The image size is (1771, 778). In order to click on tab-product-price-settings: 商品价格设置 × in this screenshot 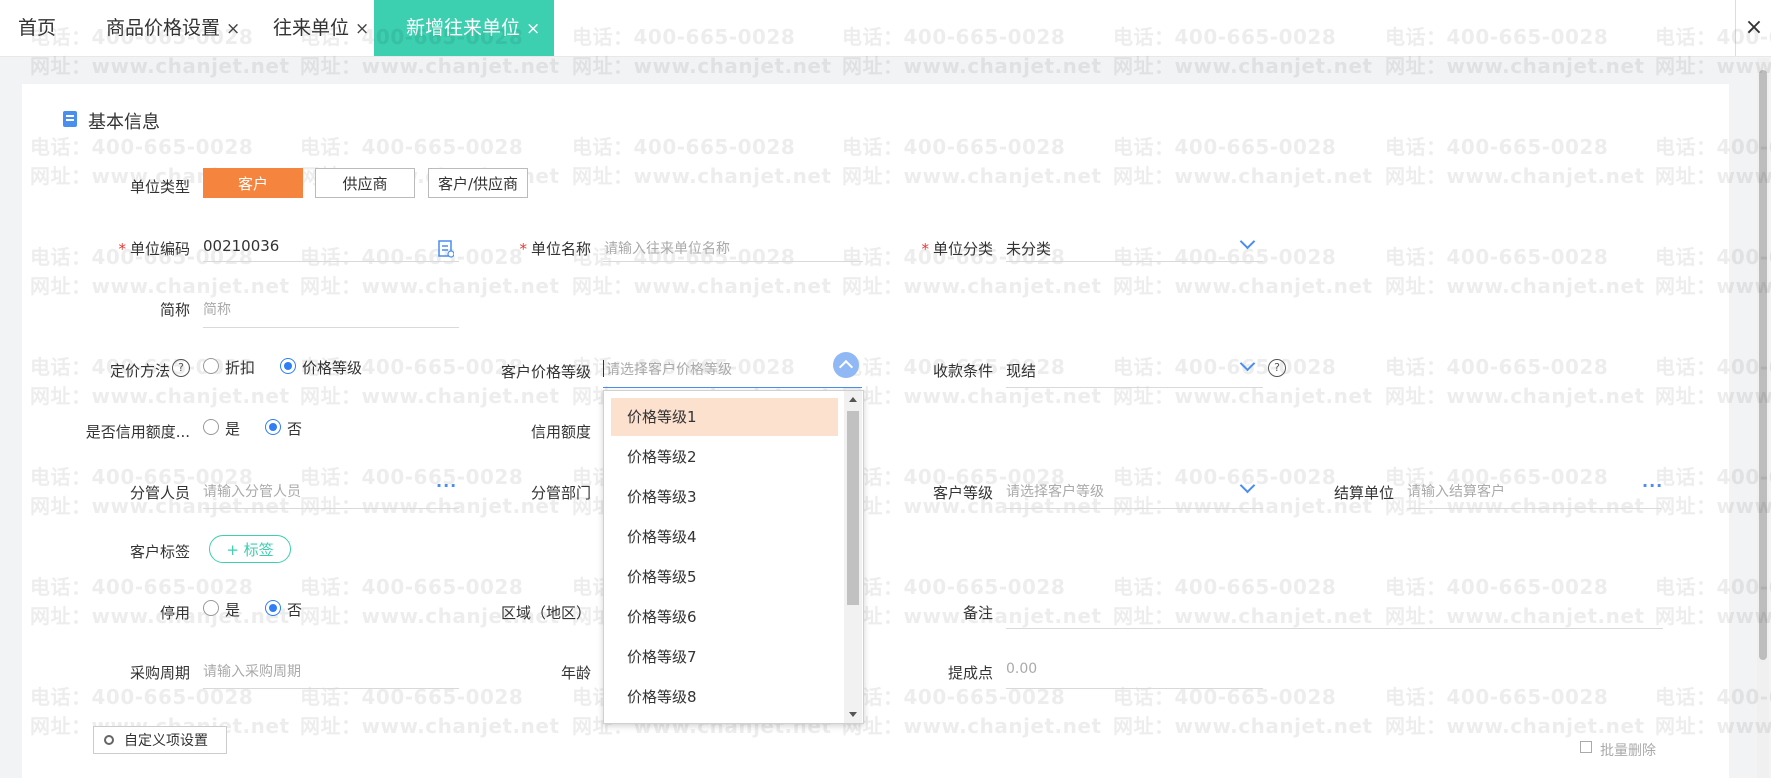, I will do `click(173, 28)`.